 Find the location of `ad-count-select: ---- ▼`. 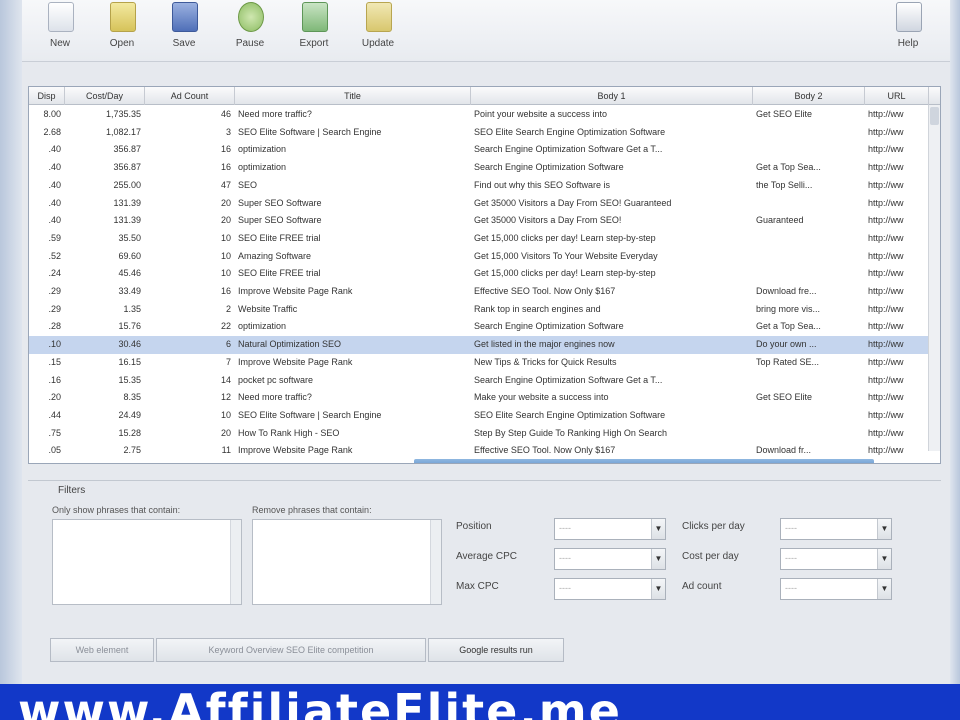

ad-count-select: ---- ▼ is located at coordinates (836, 589).